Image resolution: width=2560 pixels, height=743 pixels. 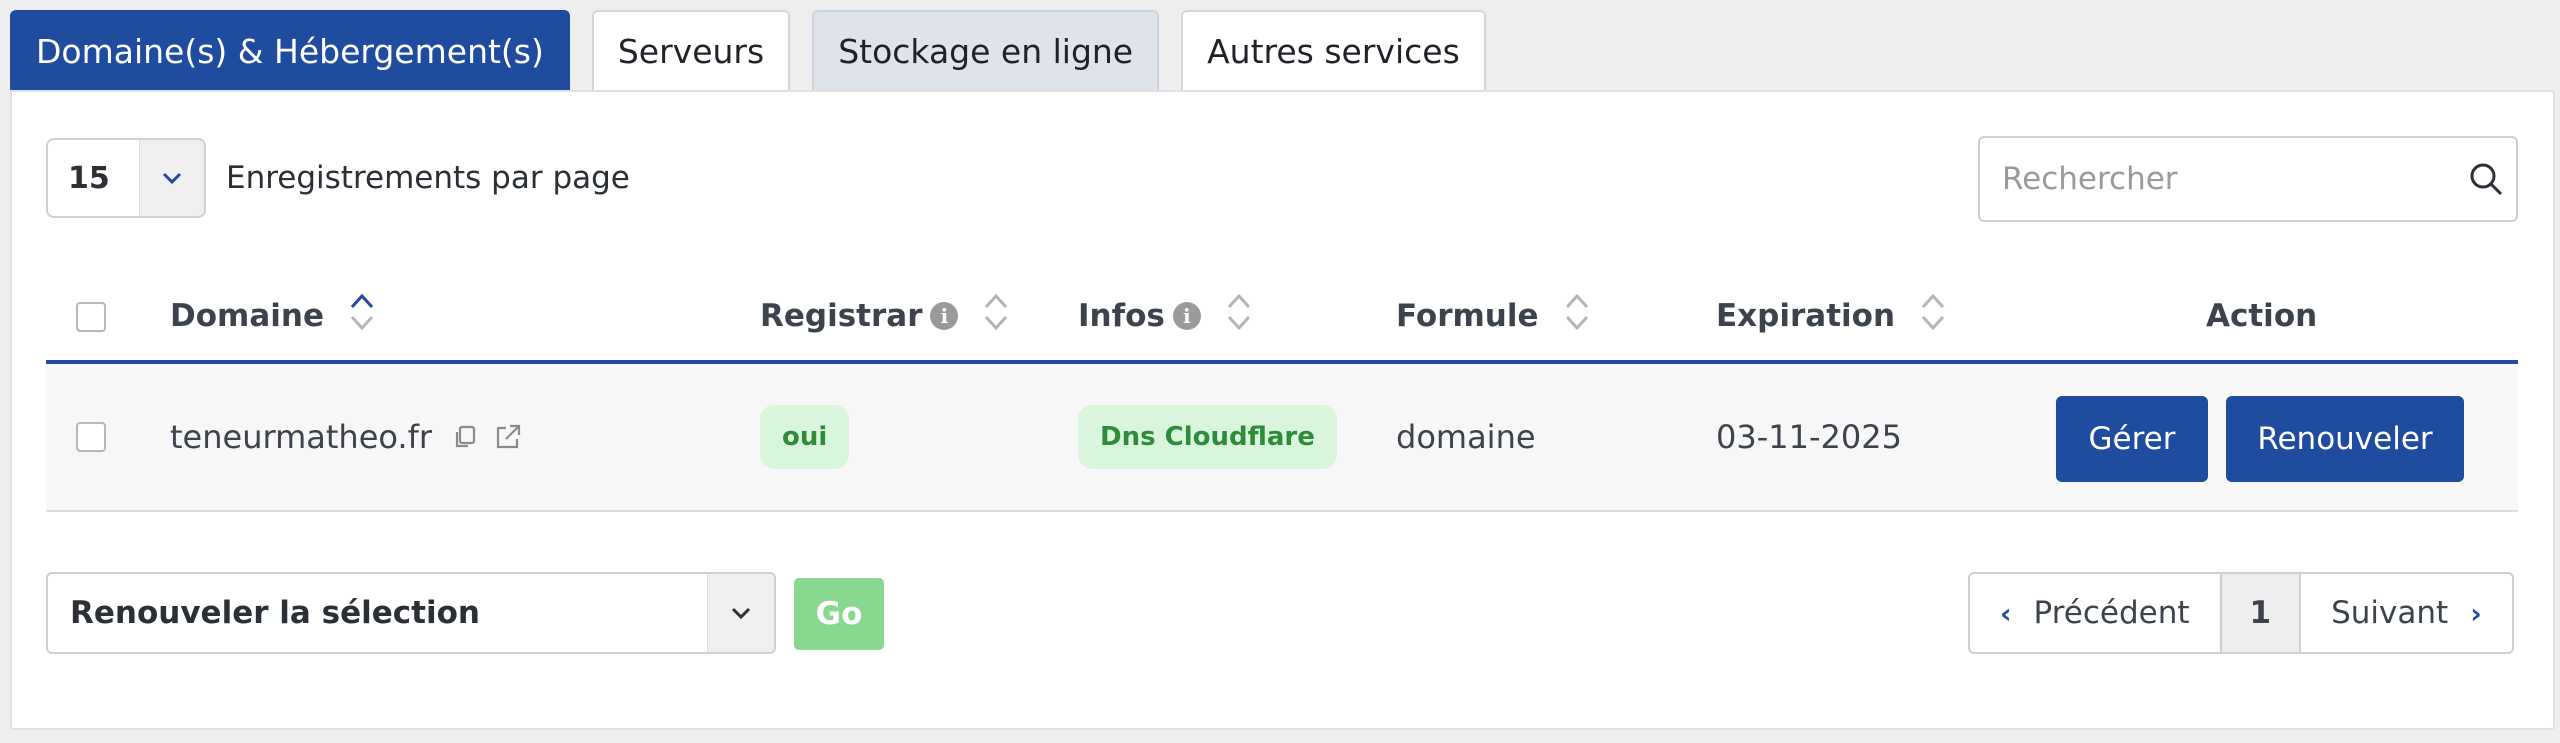 What do you see at coordinates (290, 50) in the screenshot?
I see `tab-domains-hosting: Domaine(s) & Hébergement(s)` at bounding box center [290, 50].